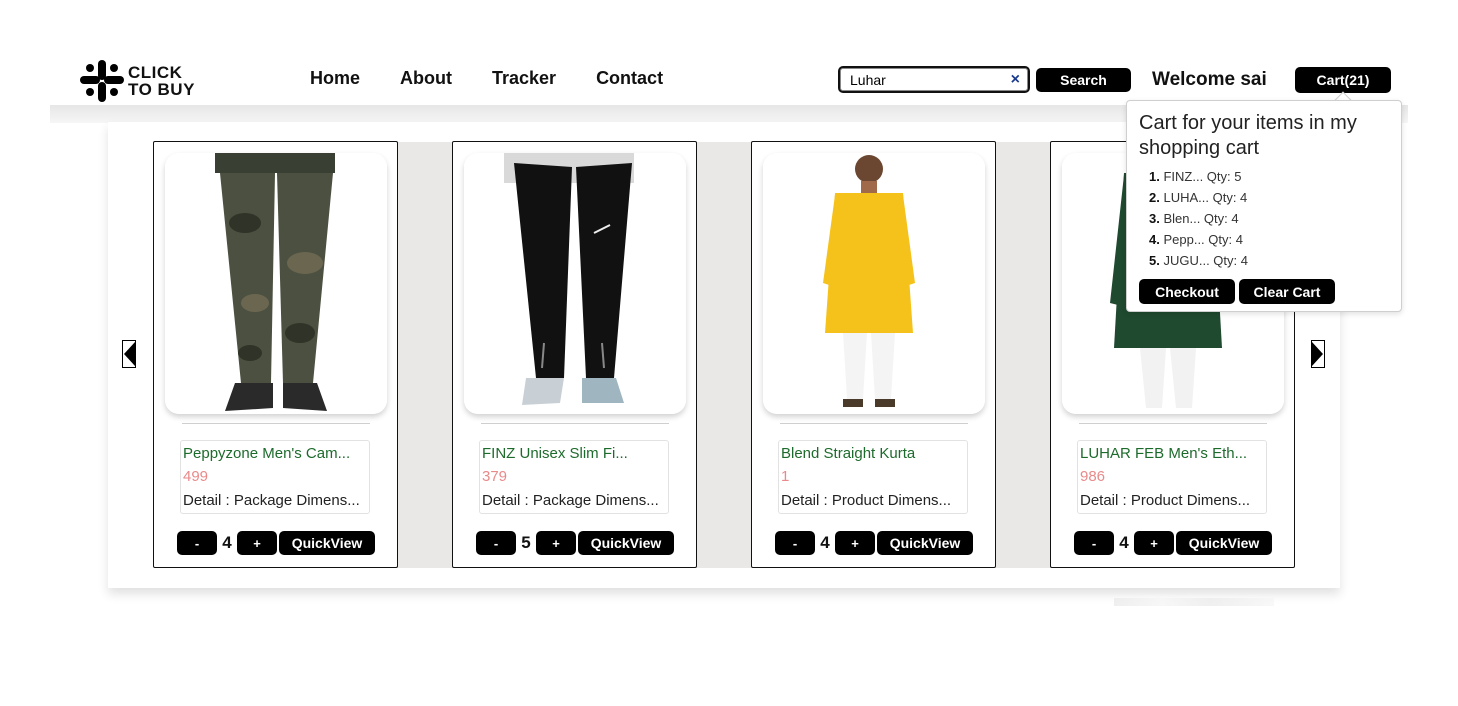  What do you see at coordinates (196, 476) in the screenshot?
I see `product-price: 499` at bounding box center [196, 476].